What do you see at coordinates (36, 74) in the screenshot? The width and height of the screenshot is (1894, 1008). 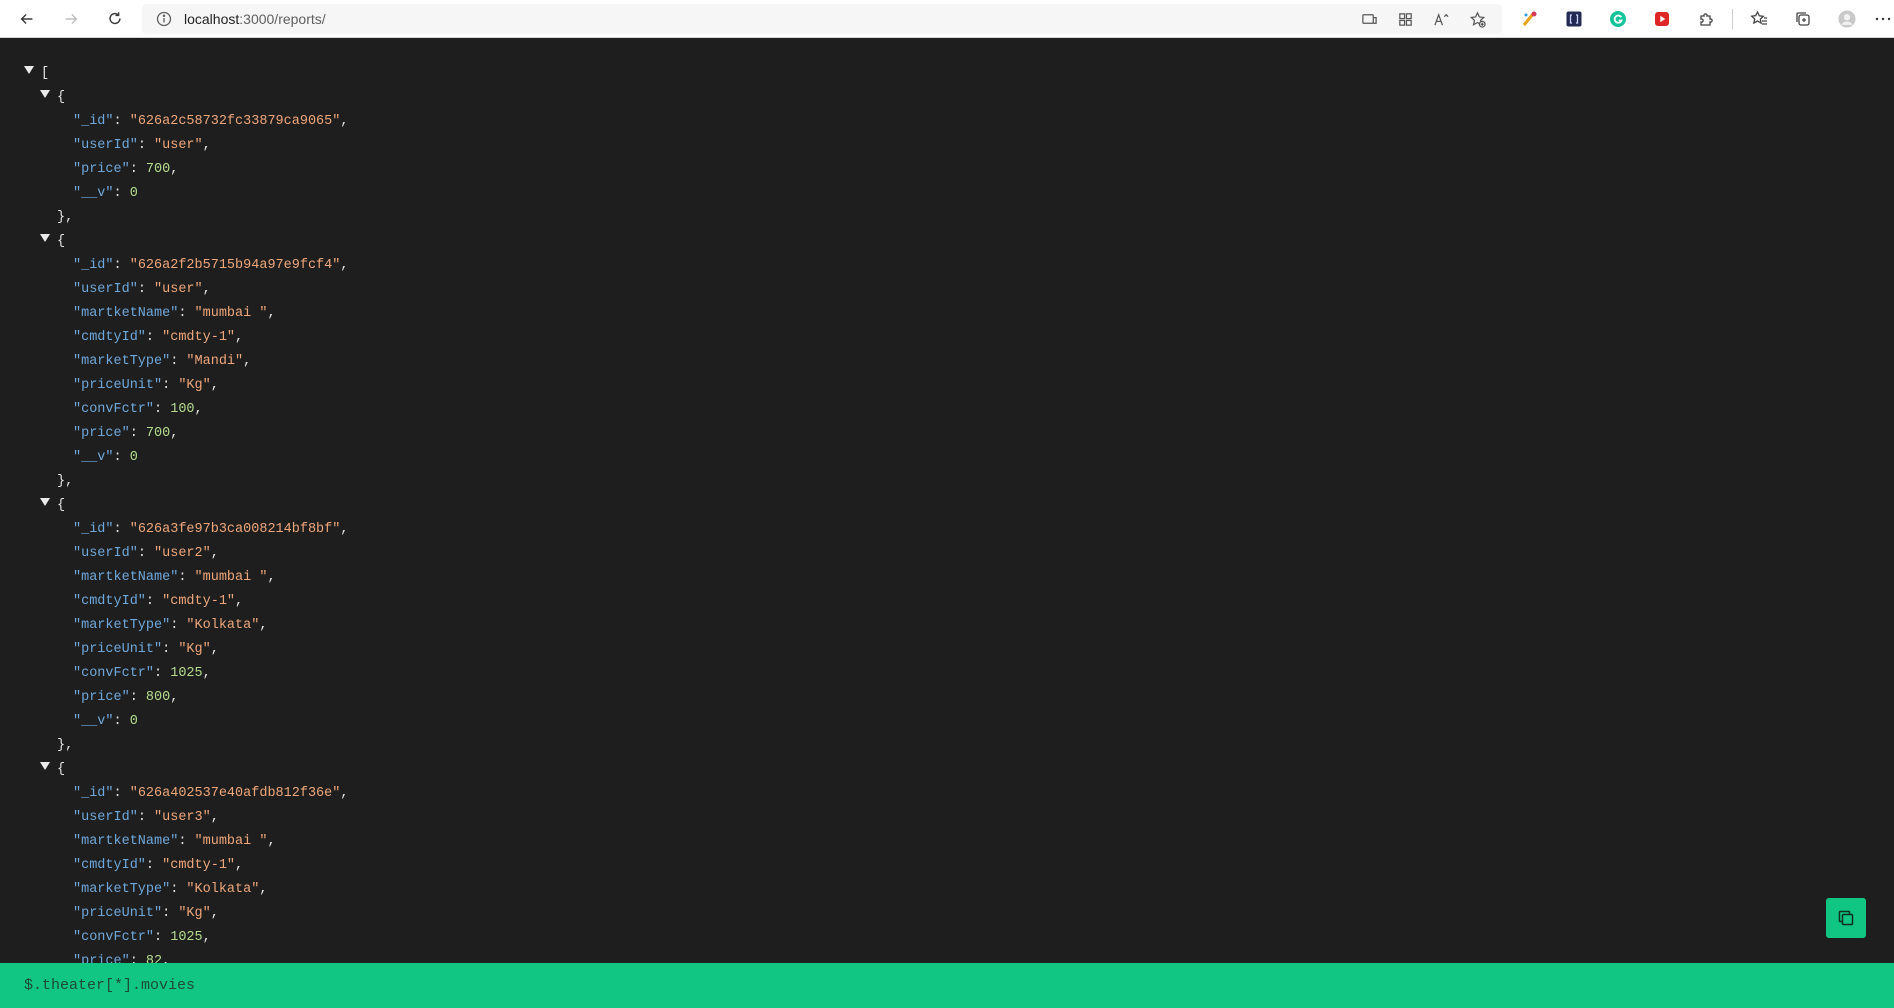 I see `json-array-open: [` at bounding box center [36, 74].